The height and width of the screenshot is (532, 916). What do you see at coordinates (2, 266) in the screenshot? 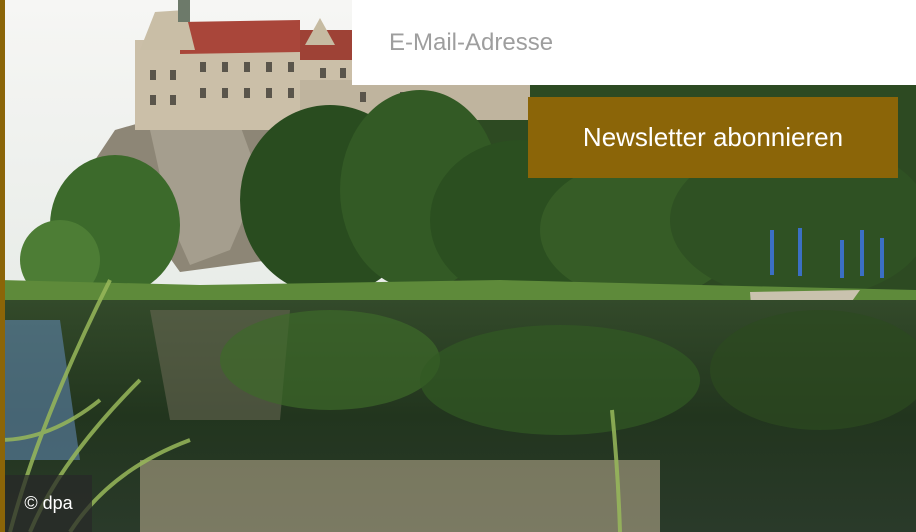
I see `accent-bar` at bounding box center [2, 266].